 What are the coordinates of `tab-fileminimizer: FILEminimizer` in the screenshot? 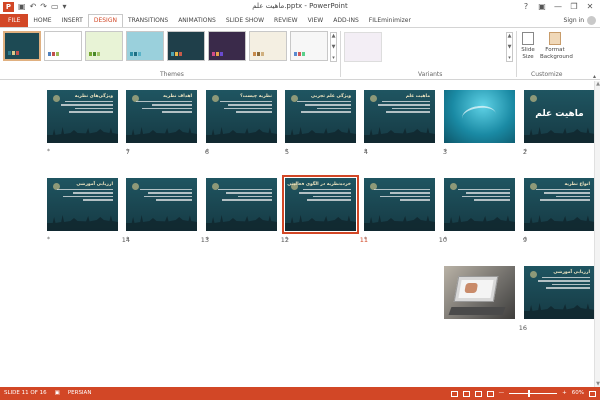 It's located at (390, 20).